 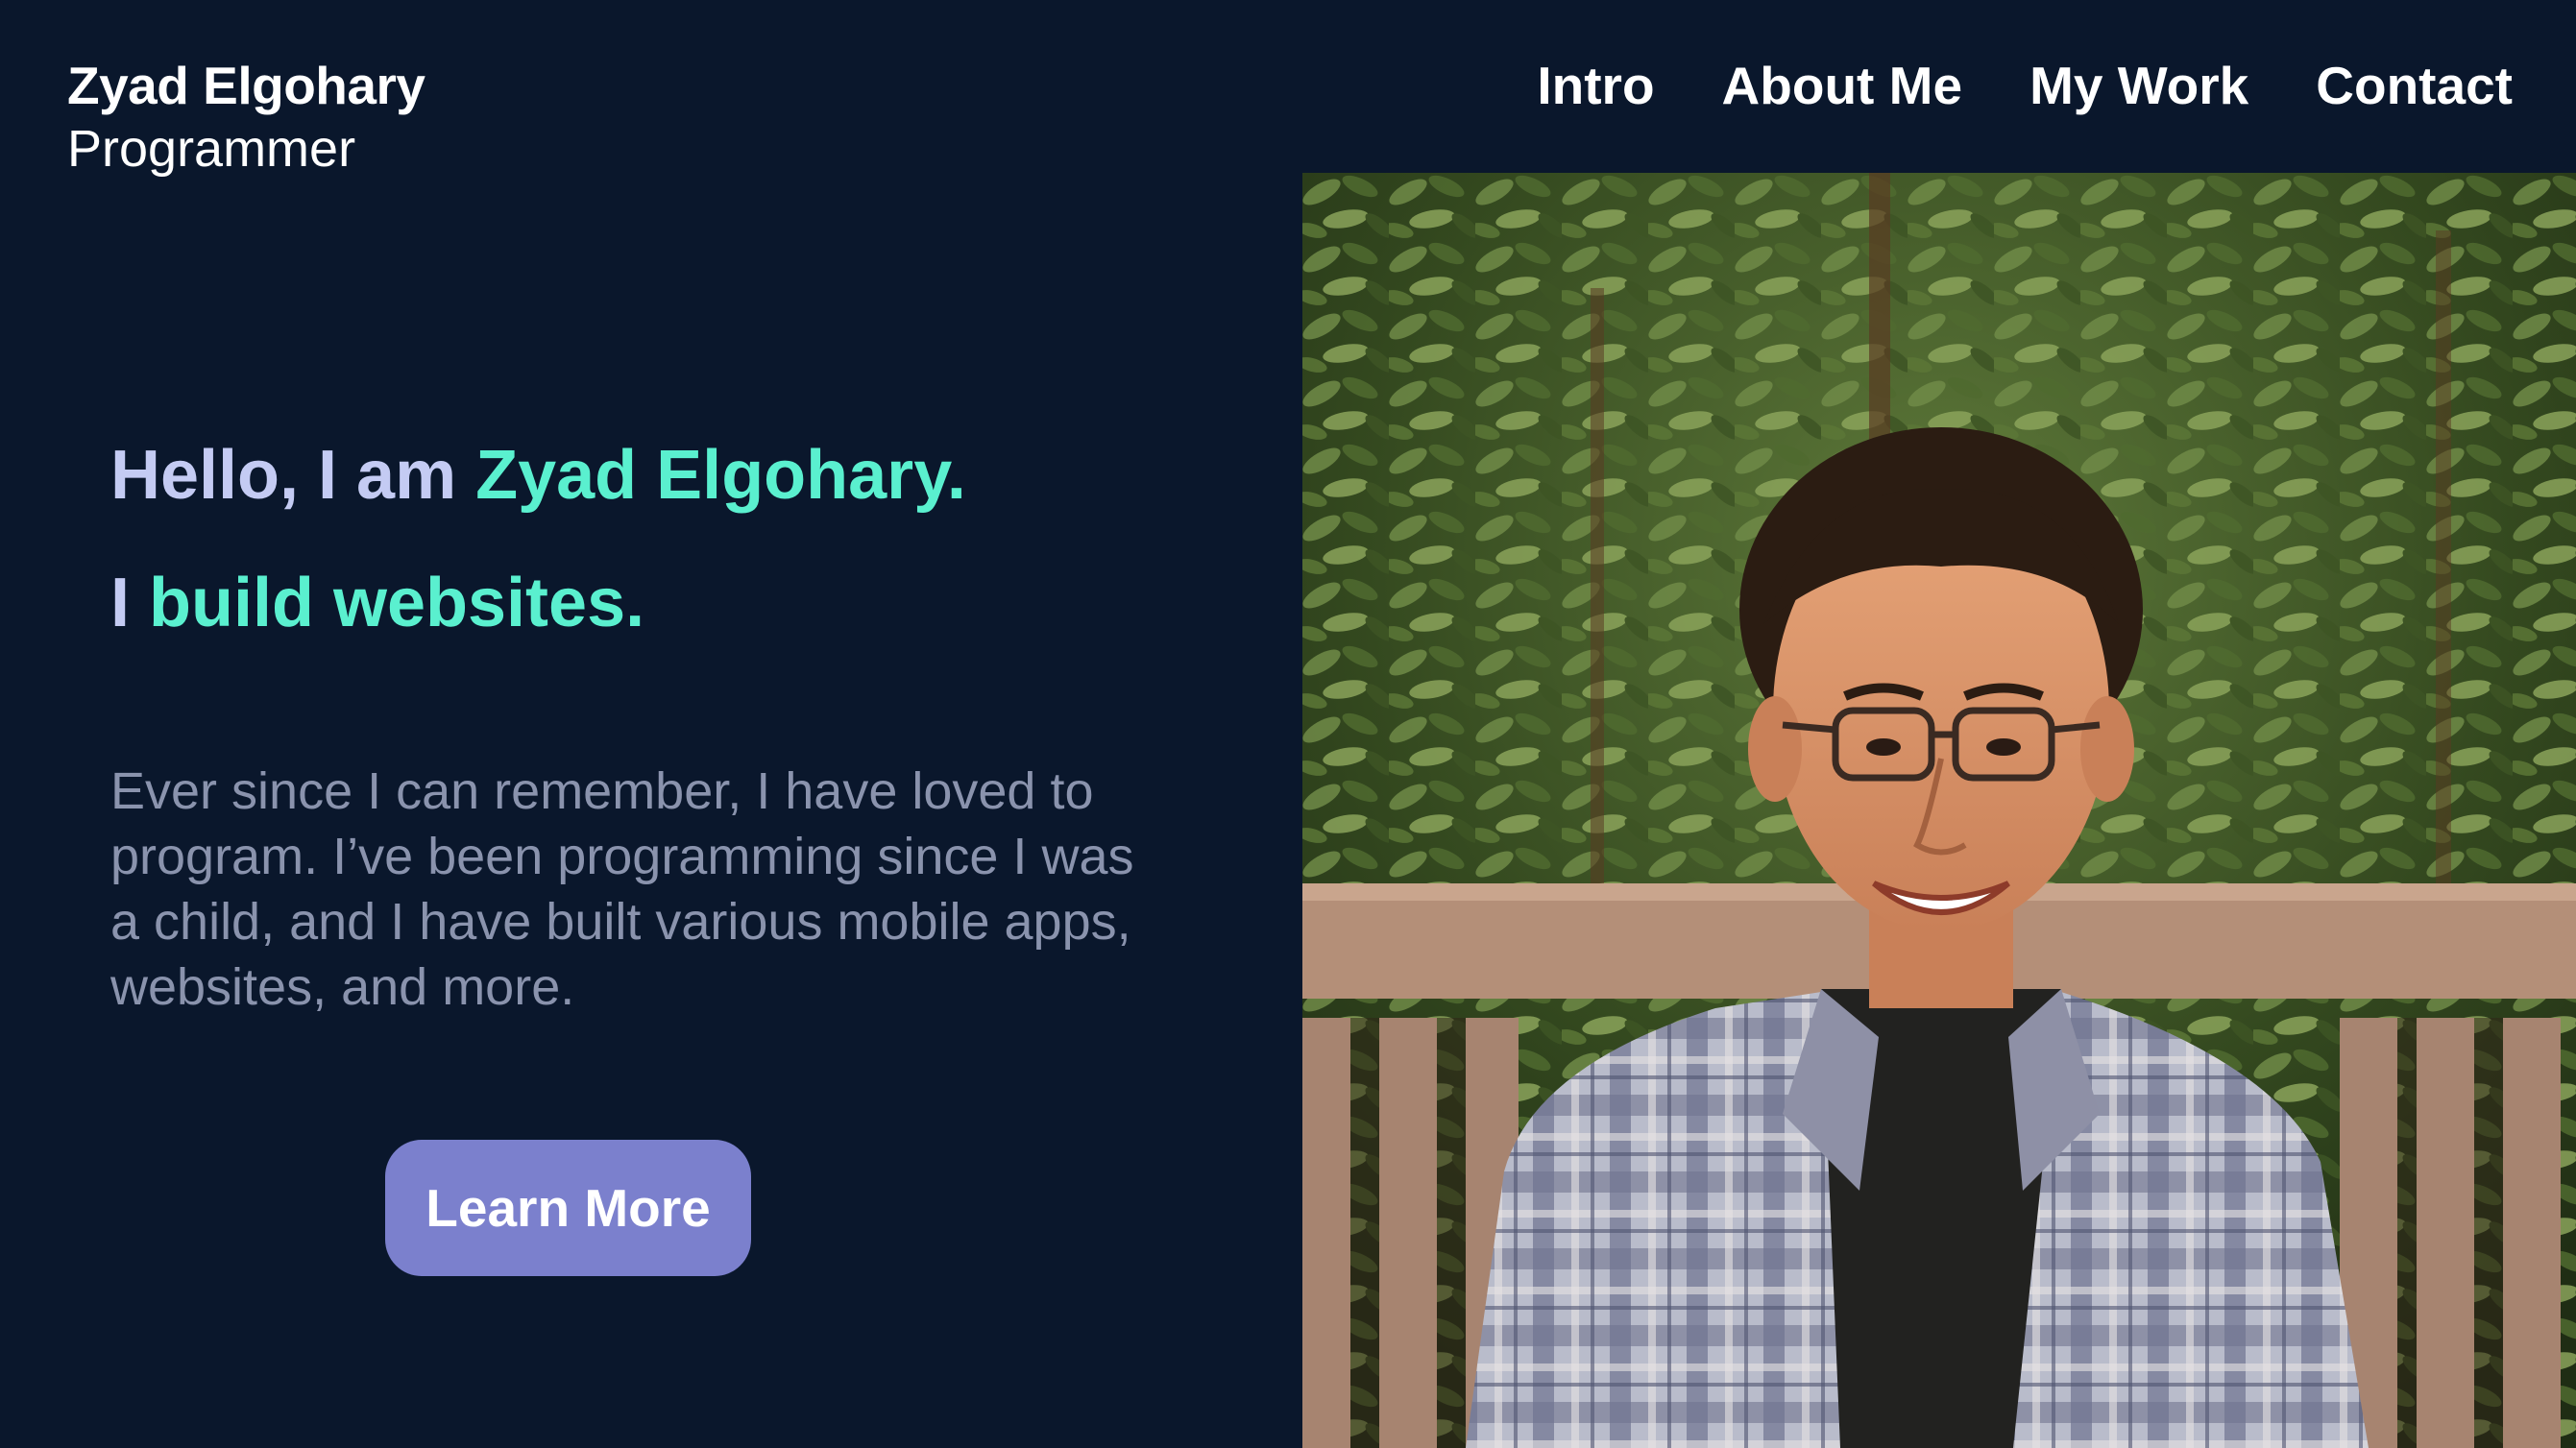 I want to click on greeting-name: Zyad Elgohary., so click(x=721, y=475).